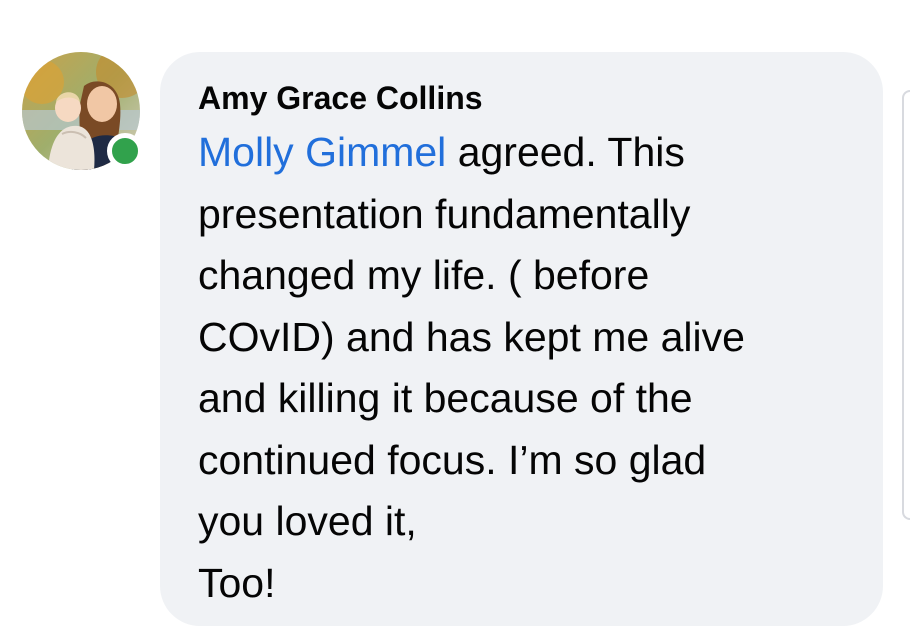 The height and width of the screenshot is (632, 910). I want to click on comment-text-line: and killing it because of the, so click(445, 398).